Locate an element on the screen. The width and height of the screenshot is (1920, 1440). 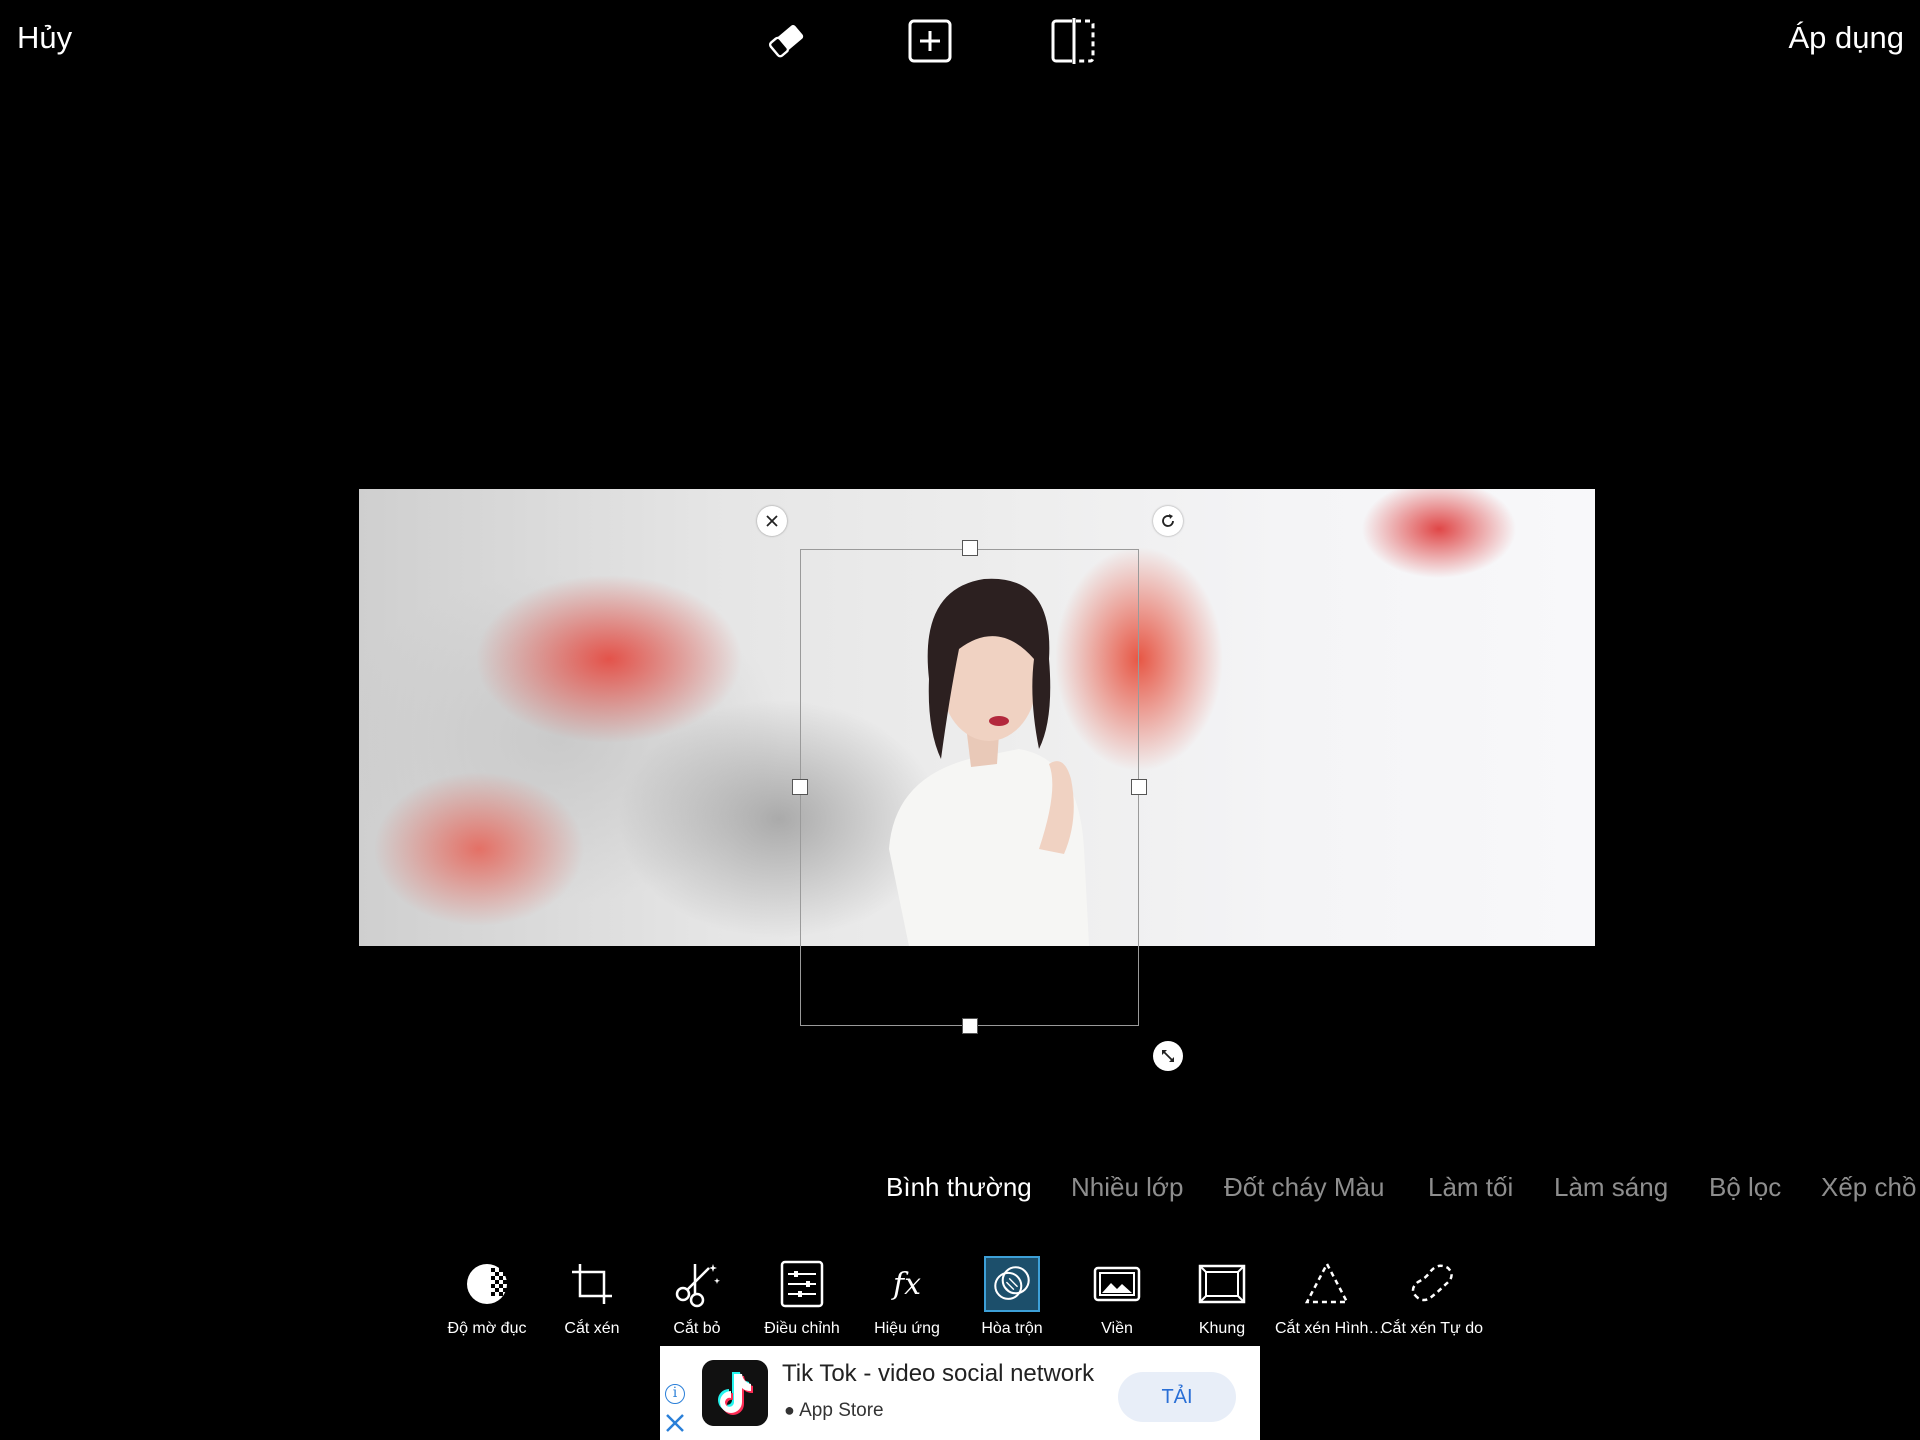
tool-adjust: Điều chỉnh is located at coordinates (802, 1297).